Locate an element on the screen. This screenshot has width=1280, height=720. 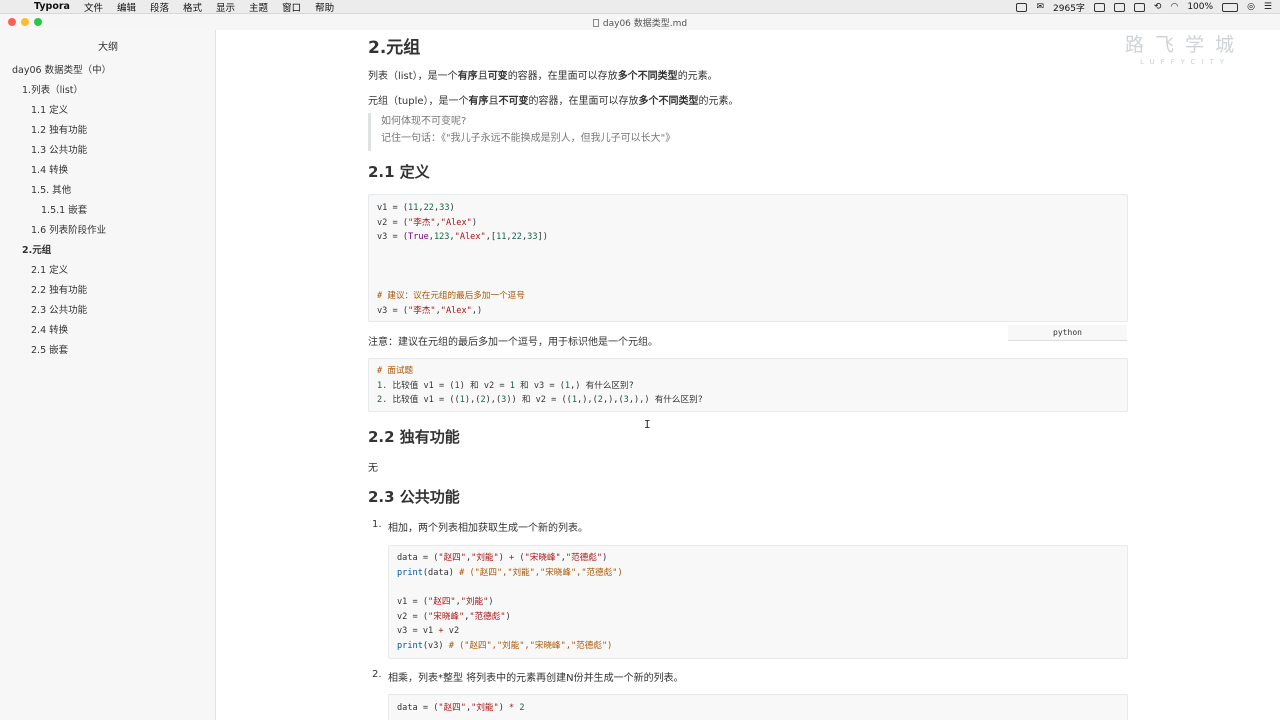
outline-item-tuple-convert: 2.4 转换 is located at coordinates (49, 329).